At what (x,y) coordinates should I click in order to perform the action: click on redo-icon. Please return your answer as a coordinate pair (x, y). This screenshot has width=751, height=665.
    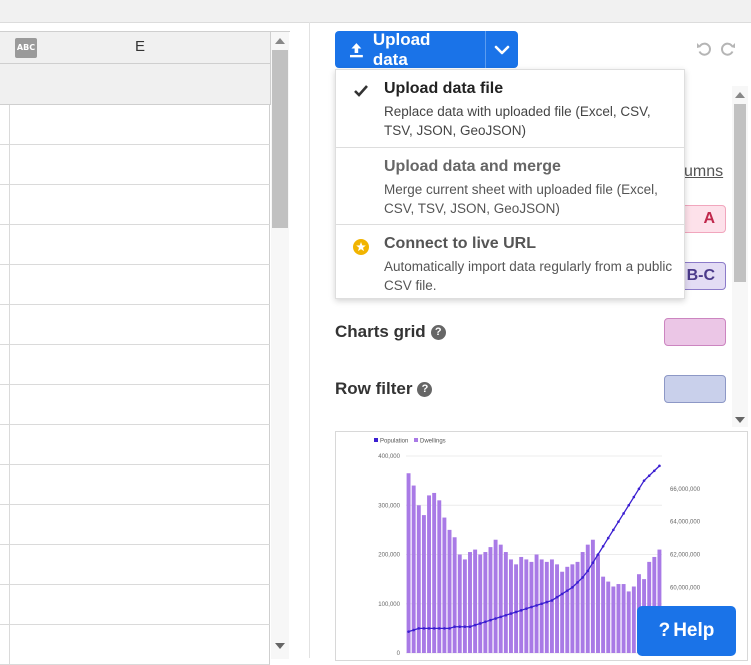
    Looking at the image, I should click on (728, 49).